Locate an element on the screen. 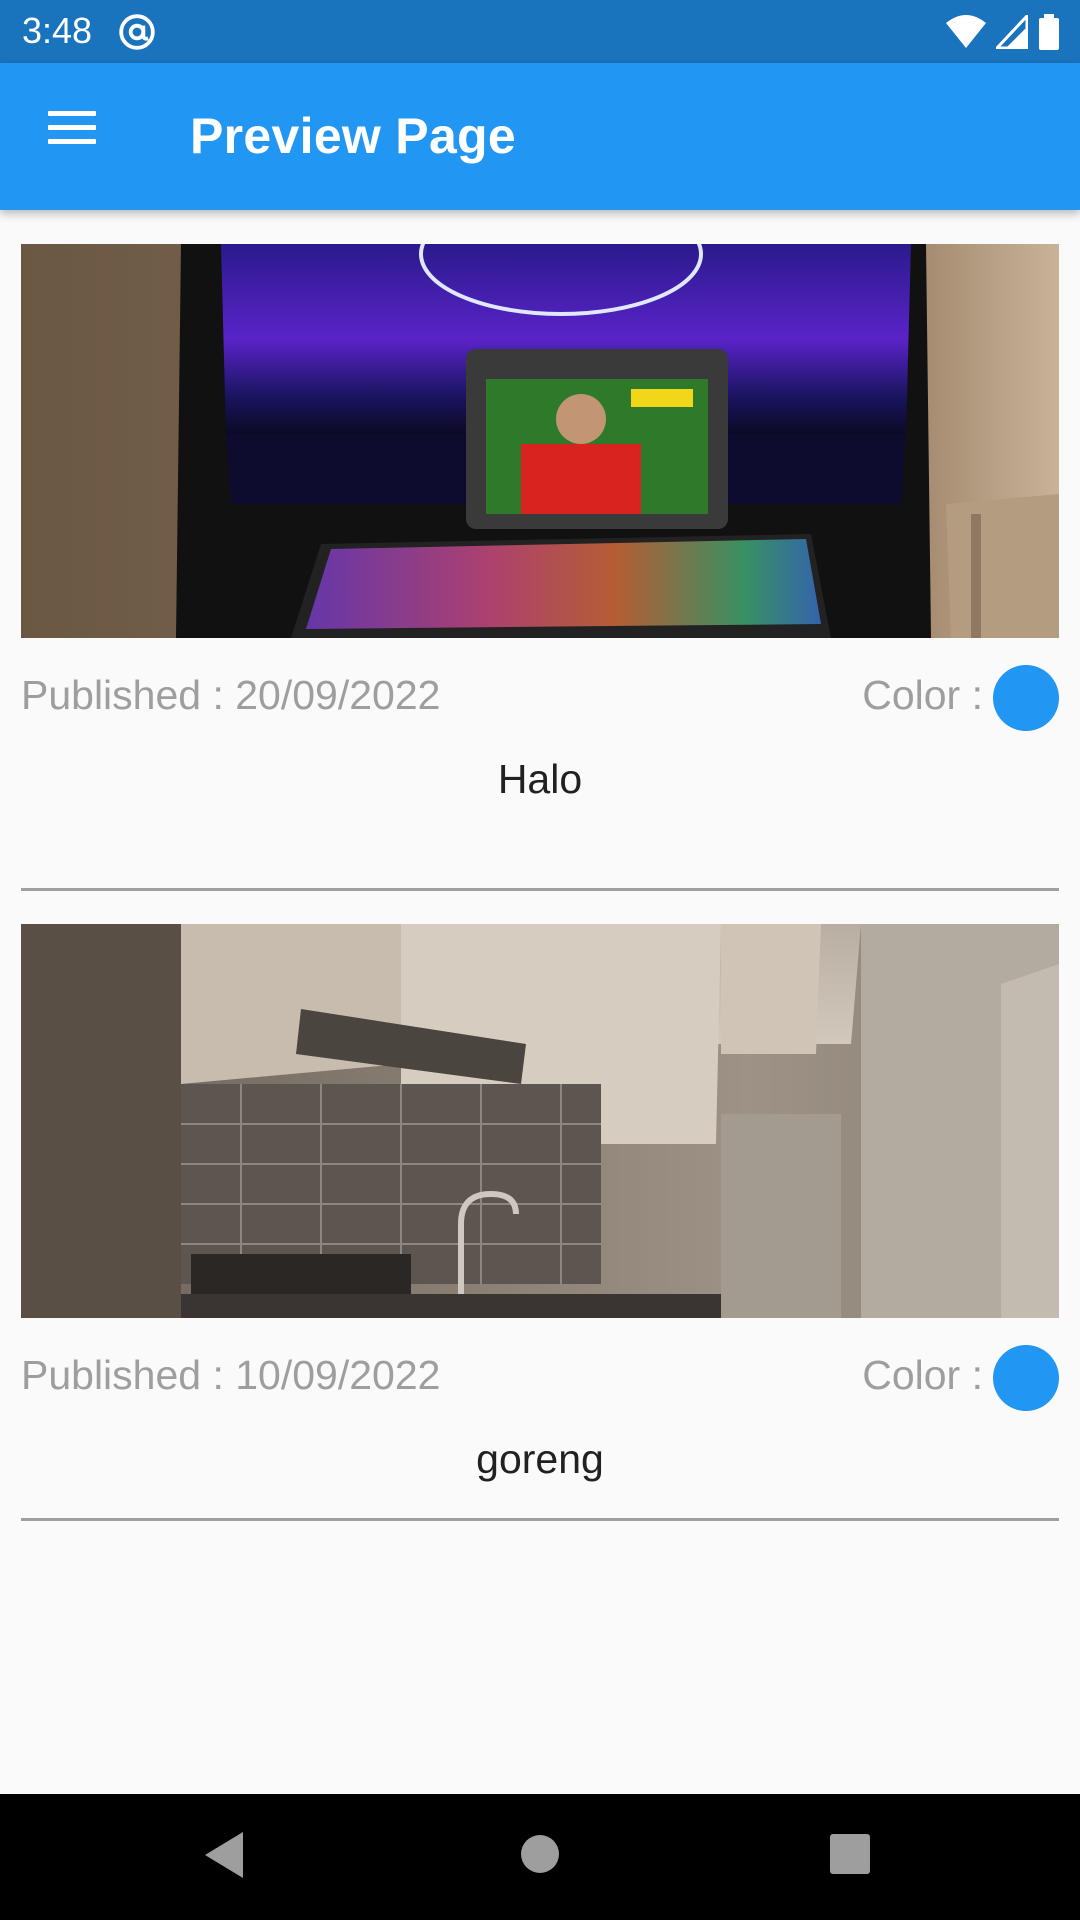 Image resolution: width=1080 pixels, height=1920 pixels. status-time: 3:48 is located at coordinates (57, 30).